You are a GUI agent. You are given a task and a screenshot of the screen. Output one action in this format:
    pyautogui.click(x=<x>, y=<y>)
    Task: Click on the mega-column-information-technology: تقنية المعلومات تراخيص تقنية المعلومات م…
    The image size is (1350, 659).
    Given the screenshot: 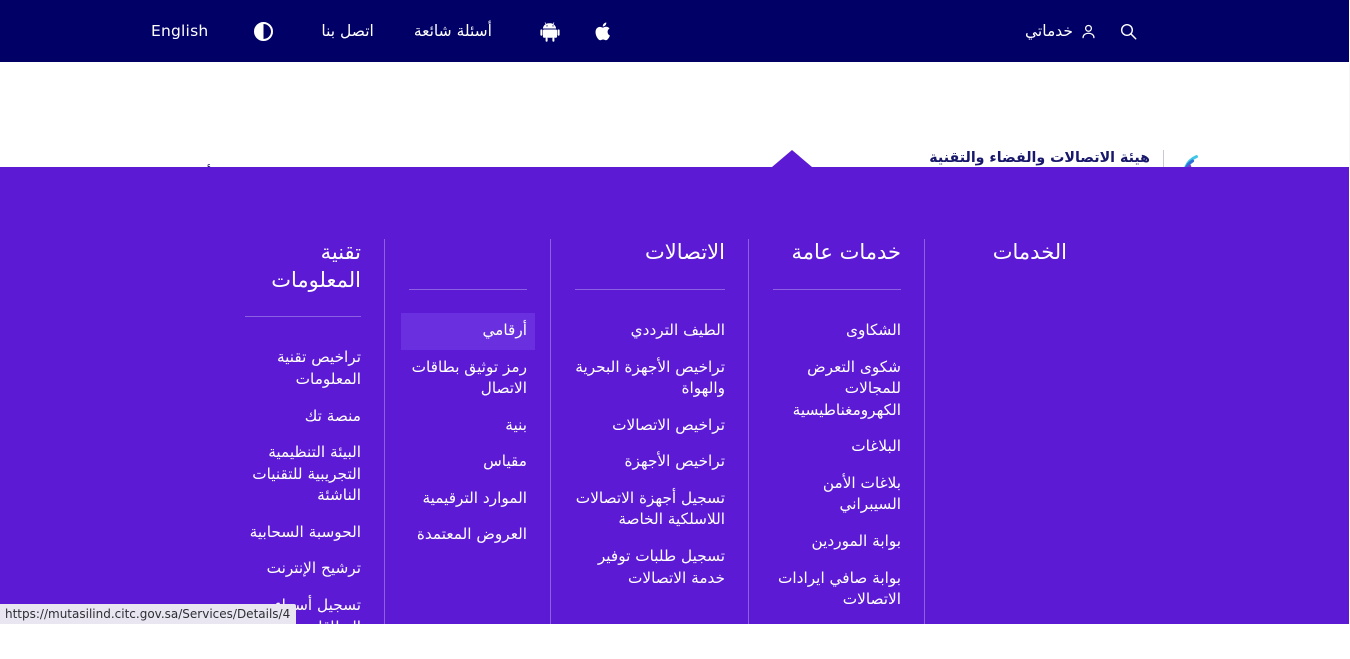 What is the action you would take?
    pyautogui.click(x=304, y=431)
    